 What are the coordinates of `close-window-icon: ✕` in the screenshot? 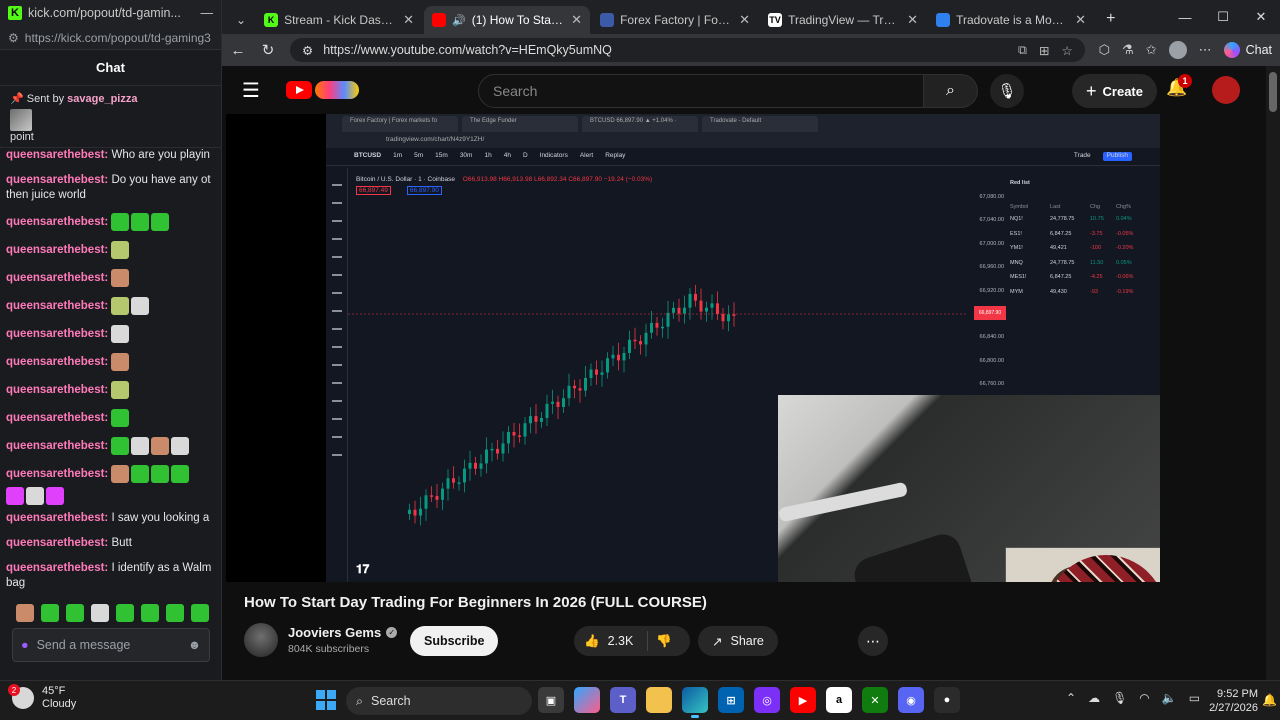 It's located at (1261, 17).